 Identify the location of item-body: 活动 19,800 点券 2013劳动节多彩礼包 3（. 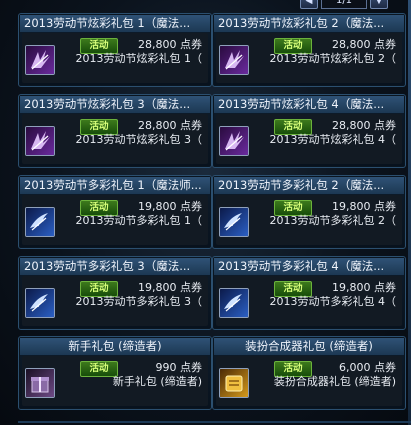
(115, 301).